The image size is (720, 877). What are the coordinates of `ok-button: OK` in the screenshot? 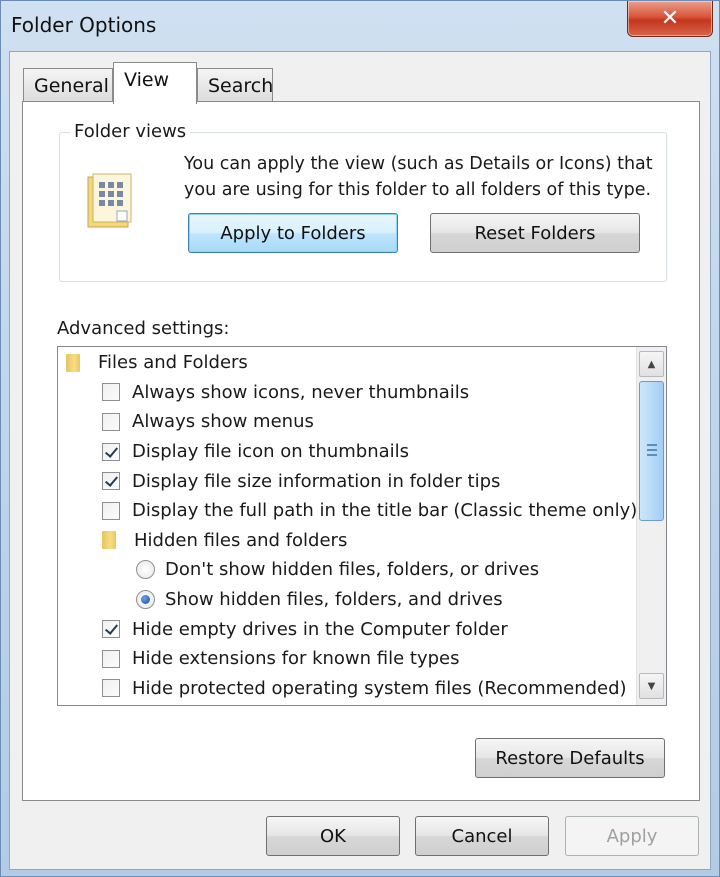 It's located at (333, 836).